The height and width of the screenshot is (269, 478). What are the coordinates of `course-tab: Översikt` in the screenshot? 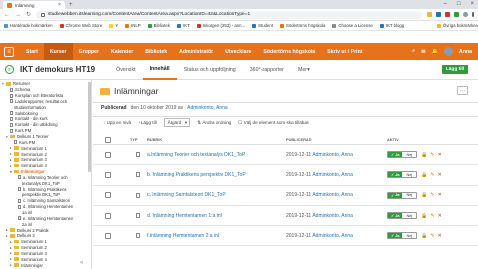 It's located at (125, 70).